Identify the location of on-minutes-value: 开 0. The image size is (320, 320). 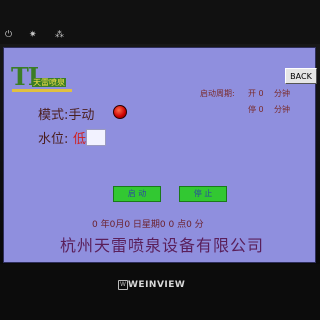
(256, 93).